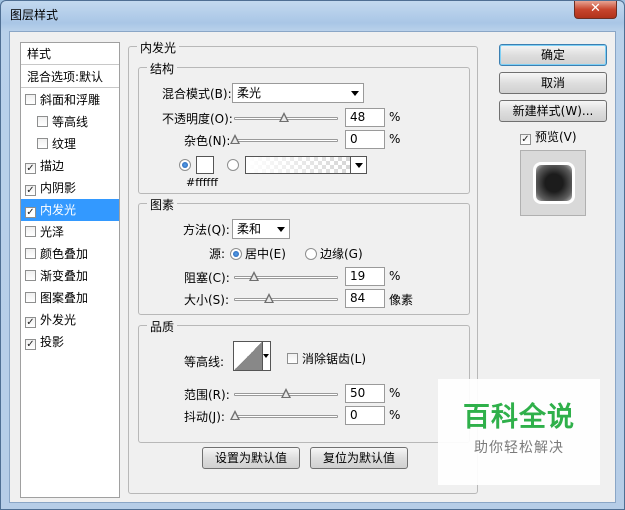 The width and height of the screenshot is (625, 510). Describe the element at coordinates (365, 276) in the screenshot. I see `choke-input: 19` at that location.